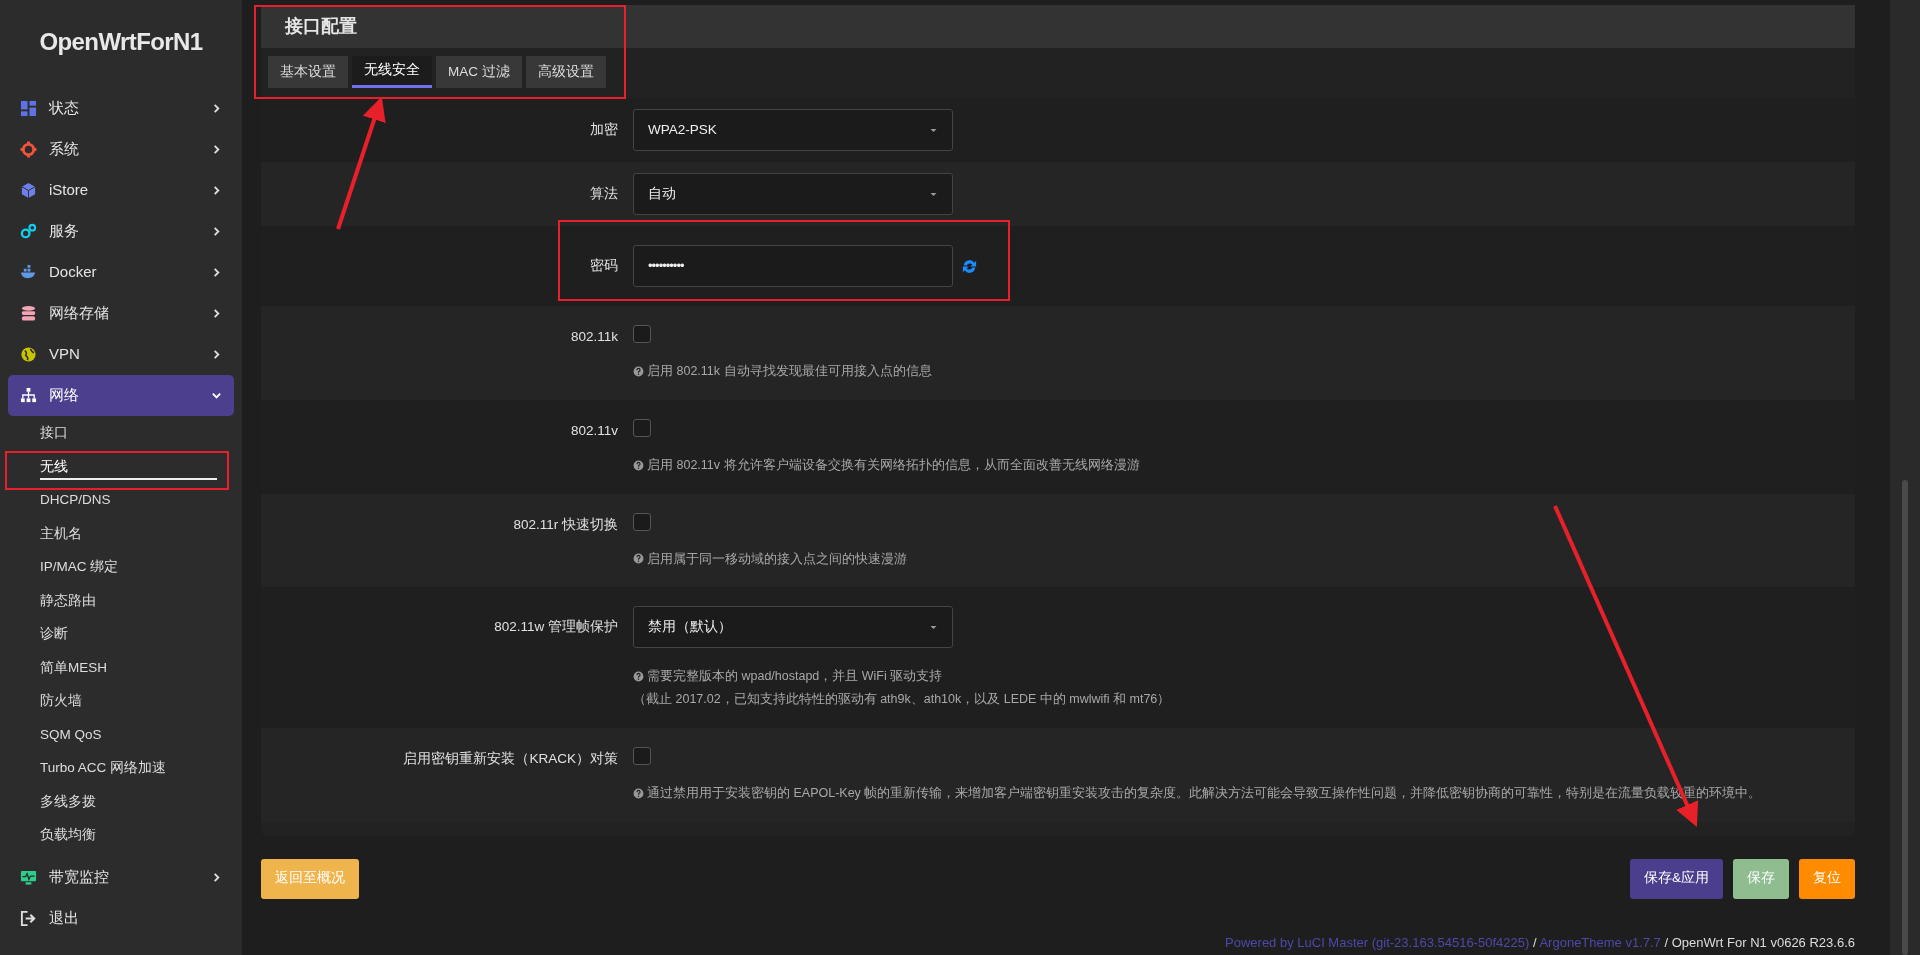 Image resolution: width=1920 pixels, height=955 pixels. Describe the element at coordinates (128, 634) in the screenshot. I see `submenu-item: 诊断` at that location.